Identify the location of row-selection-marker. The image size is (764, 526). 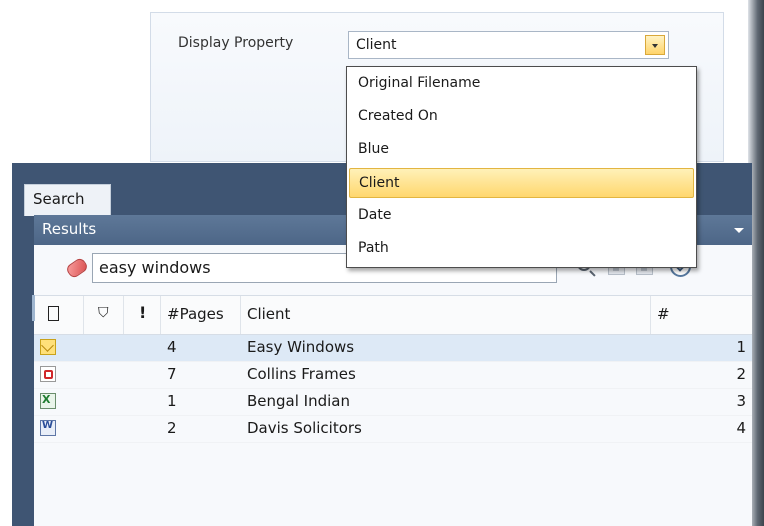
(33, 308).